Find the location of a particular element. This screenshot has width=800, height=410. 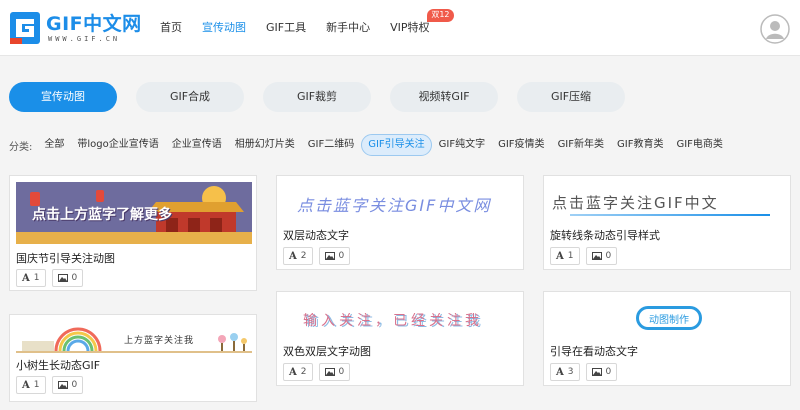

template-thumbnail: 点击蓝字关注GIF中文 is located at coordinates (668, 202).